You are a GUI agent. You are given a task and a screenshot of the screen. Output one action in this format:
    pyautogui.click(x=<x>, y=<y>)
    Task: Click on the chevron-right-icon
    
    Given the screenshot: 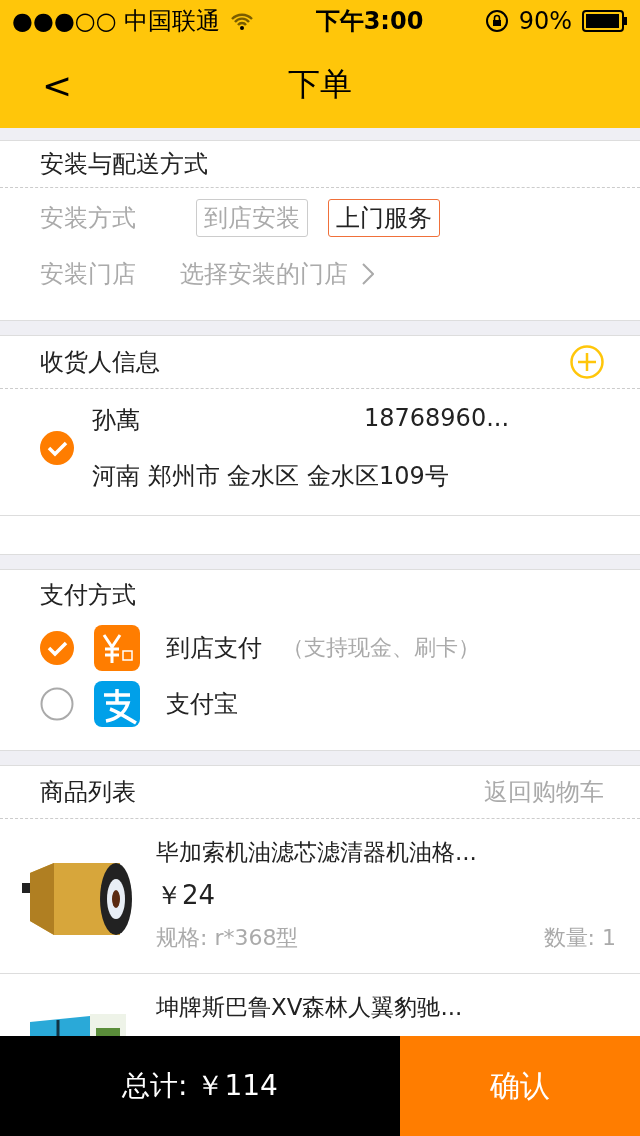 What is the action you would take?
    pyautogui.click(x=368, y=274)
    